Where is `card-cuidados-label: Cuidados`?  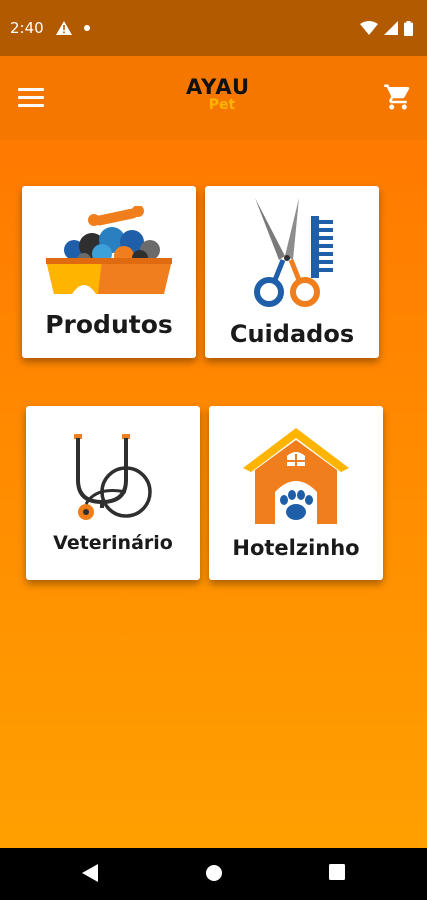
card-cuidados-label: Cuidados is located at coordinates (292, 334).